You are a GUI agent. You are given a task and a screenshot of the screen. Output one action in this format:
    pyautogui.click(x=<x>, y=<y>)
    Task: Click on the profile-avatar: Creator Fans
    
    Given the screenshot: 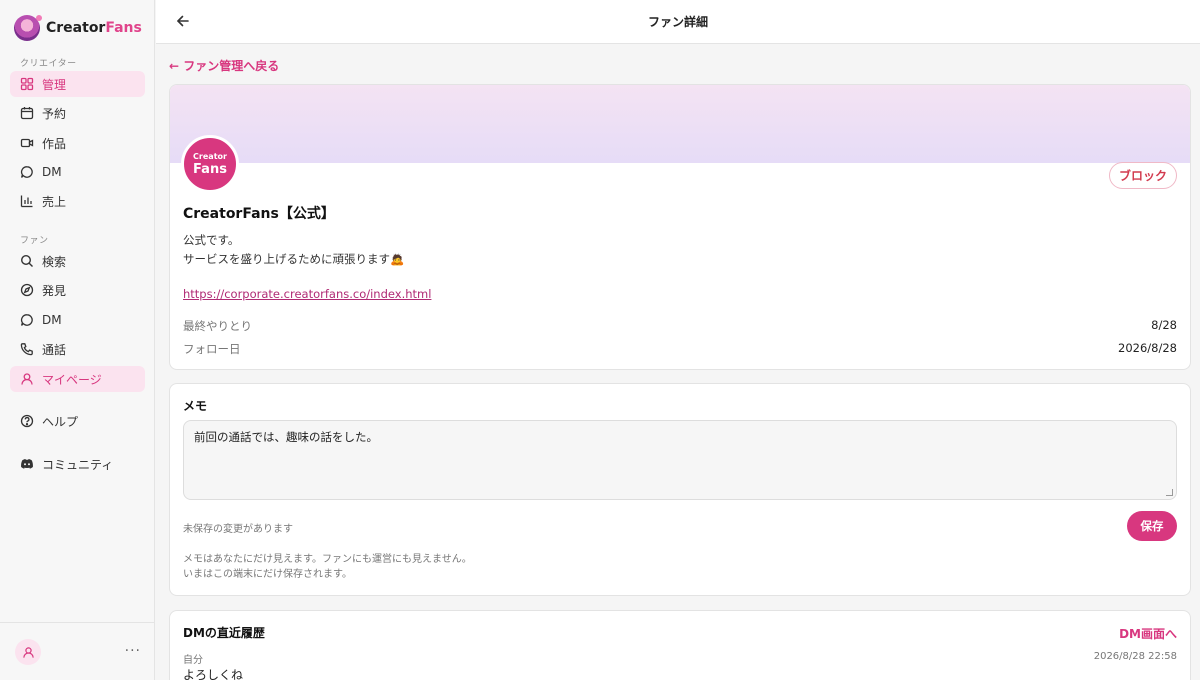 What is the action you would take?
    pyautogui.click(x=210, y=164)
    